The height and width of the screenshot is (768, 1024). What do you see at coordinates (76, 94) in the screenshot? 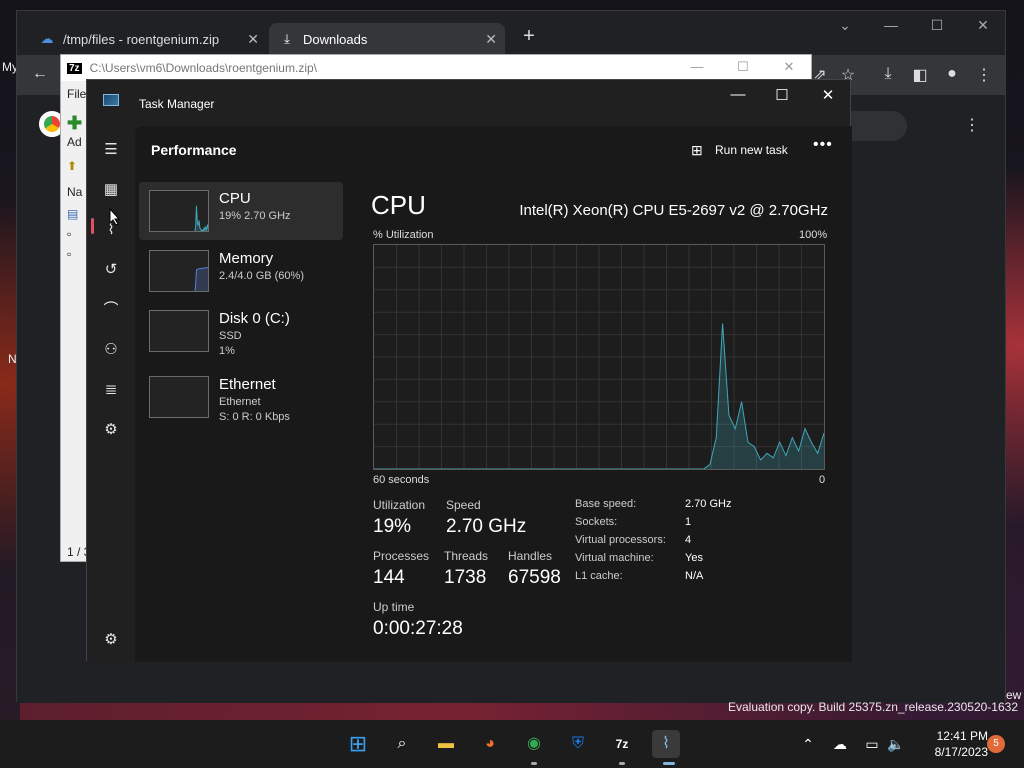
I see `menu-file: File` at bounding box center [76, 94].